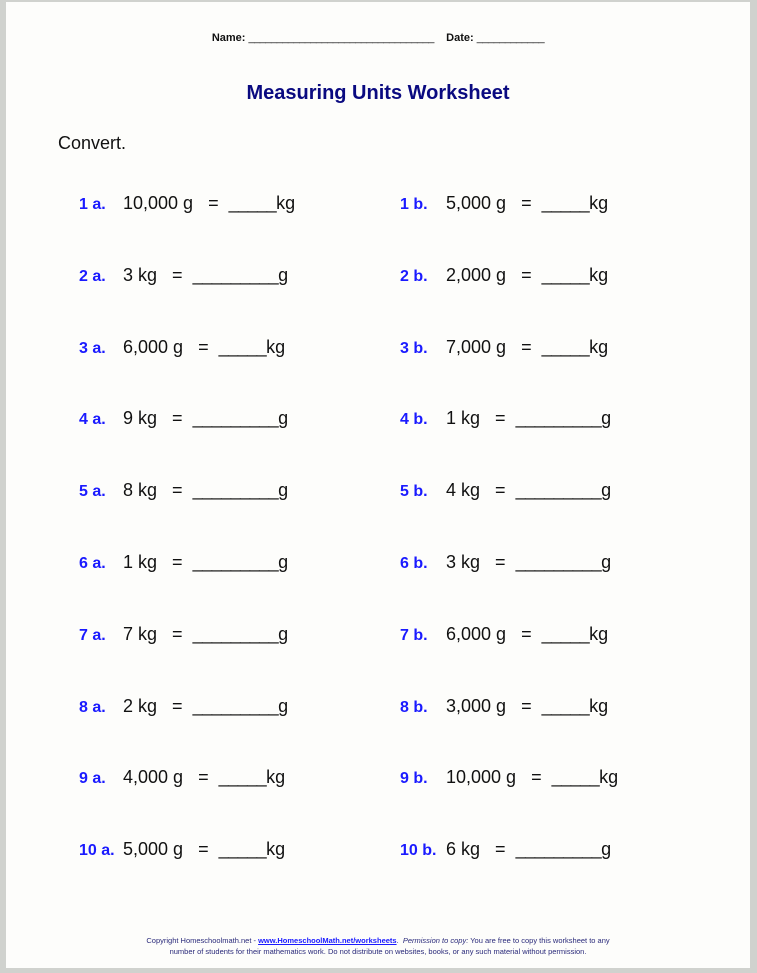  Describe the element at coordinates (140, 705) in the screenshot. I see `given-quantity: 2 kg` at that location.